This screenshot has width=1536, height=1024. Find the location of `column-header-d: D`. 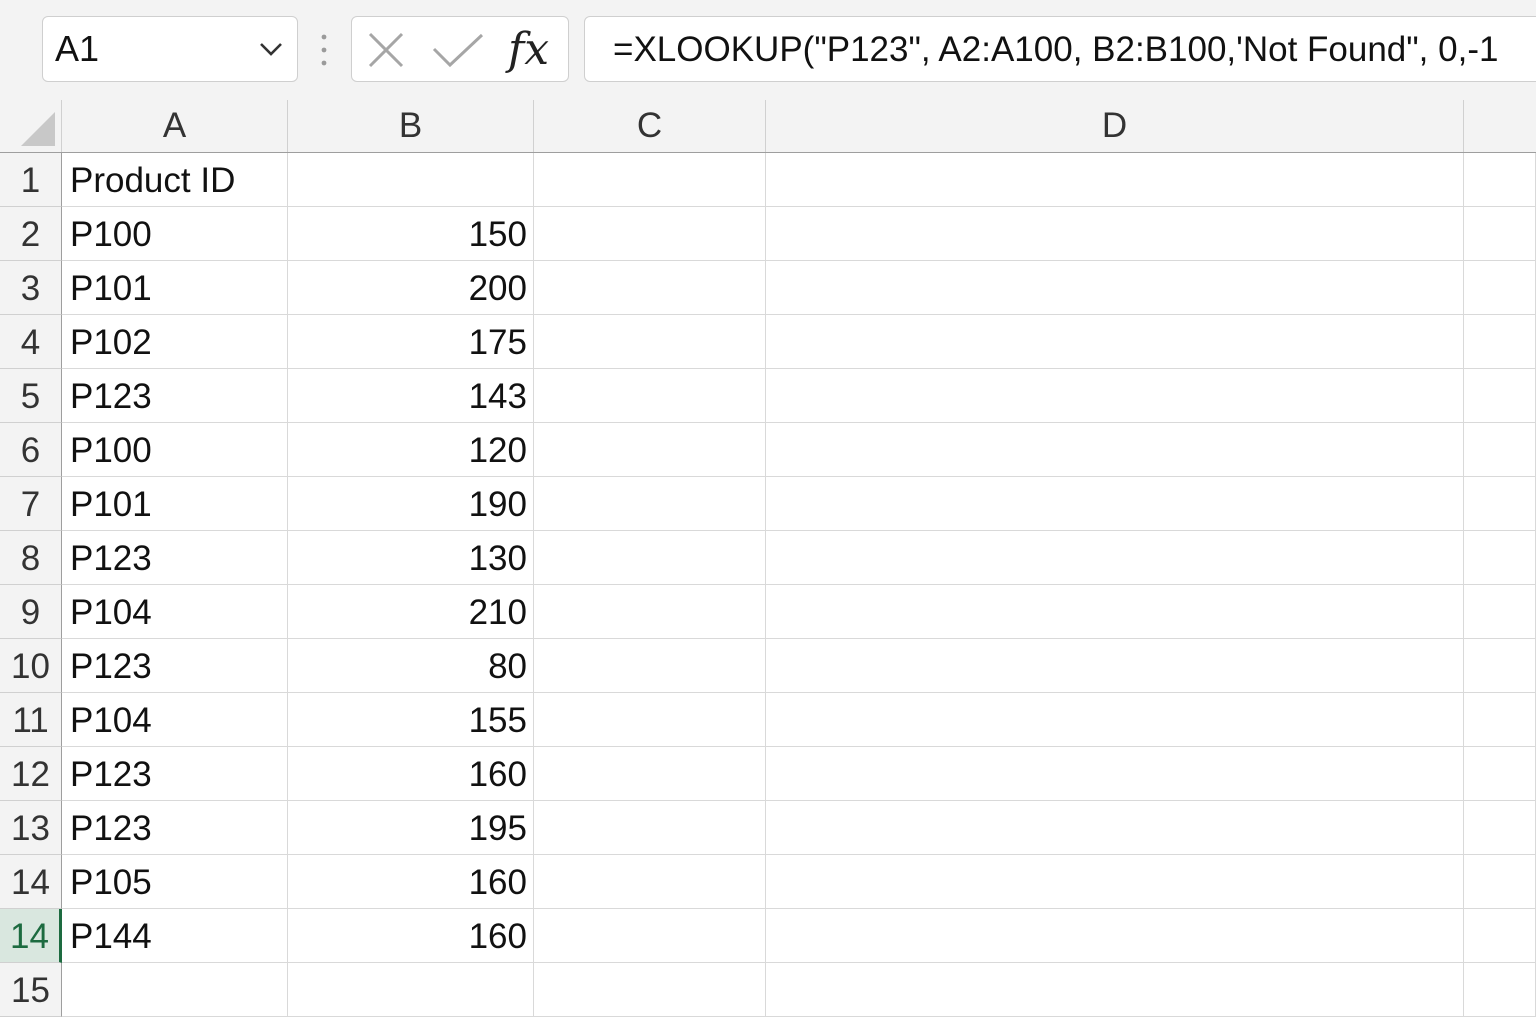

column-header-d: D is located at coordinates (1115, 126).